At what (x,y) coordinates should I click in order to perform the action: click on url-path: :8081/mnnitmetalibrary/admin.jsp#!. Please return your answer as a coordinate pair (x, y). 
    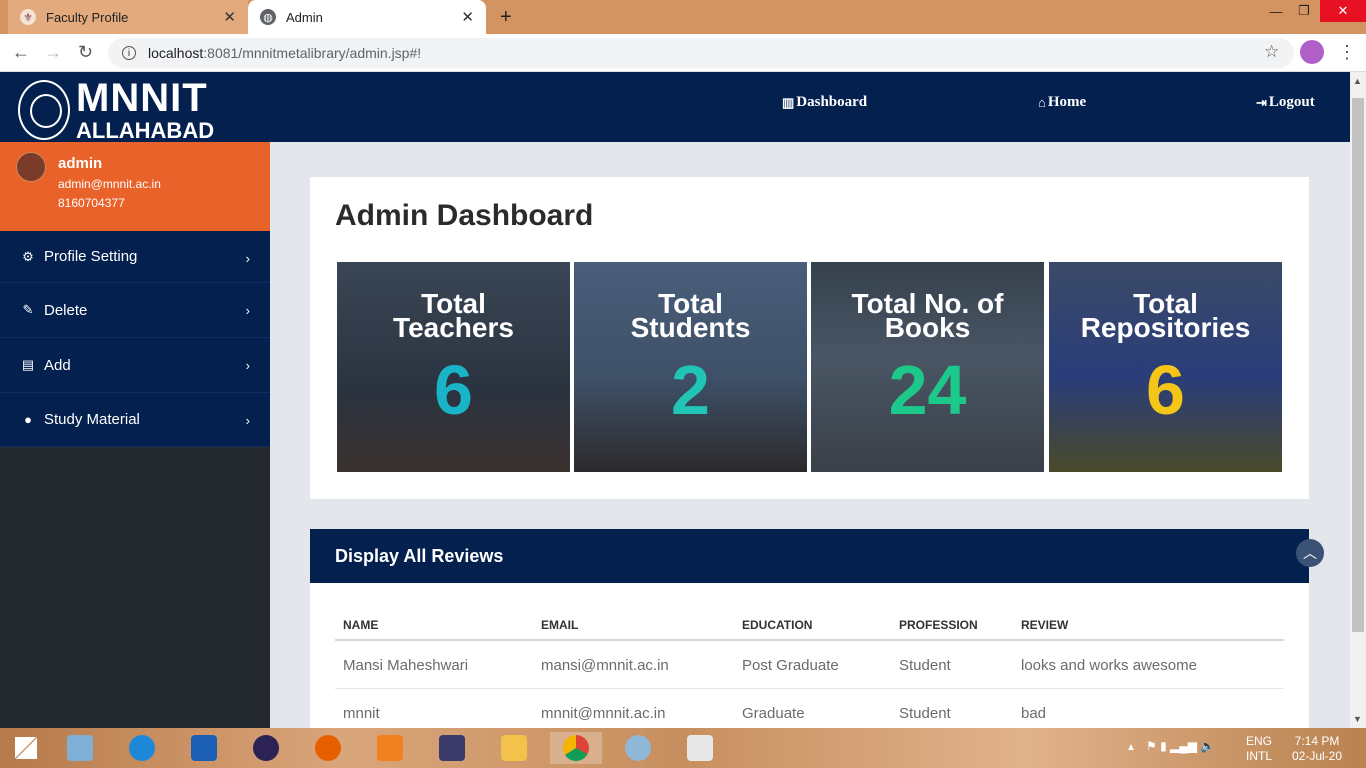
    Looking at the image, I should click on (312, 53).